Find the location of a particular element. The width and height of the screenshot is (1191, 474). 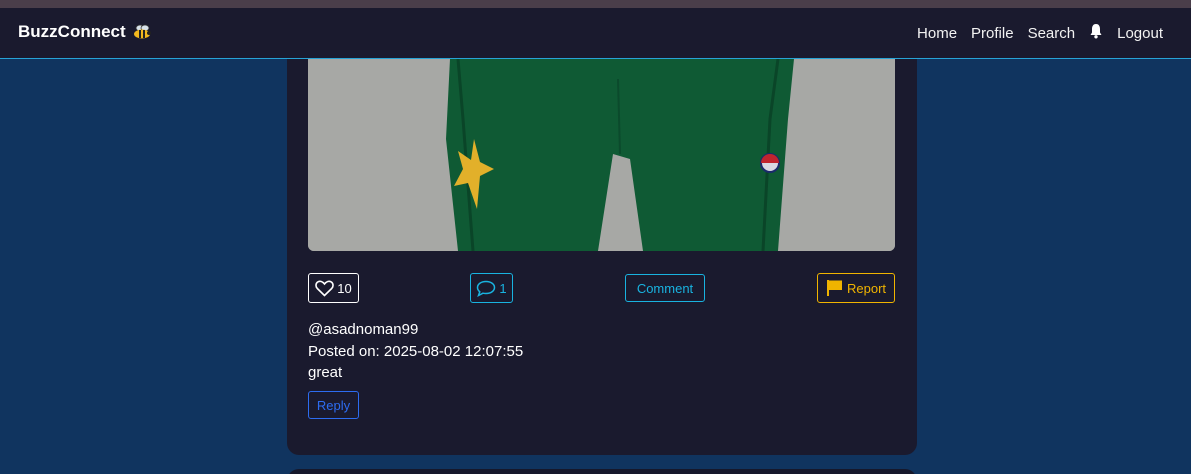

nav-notifications-link is located at coordinates (1096, 33).